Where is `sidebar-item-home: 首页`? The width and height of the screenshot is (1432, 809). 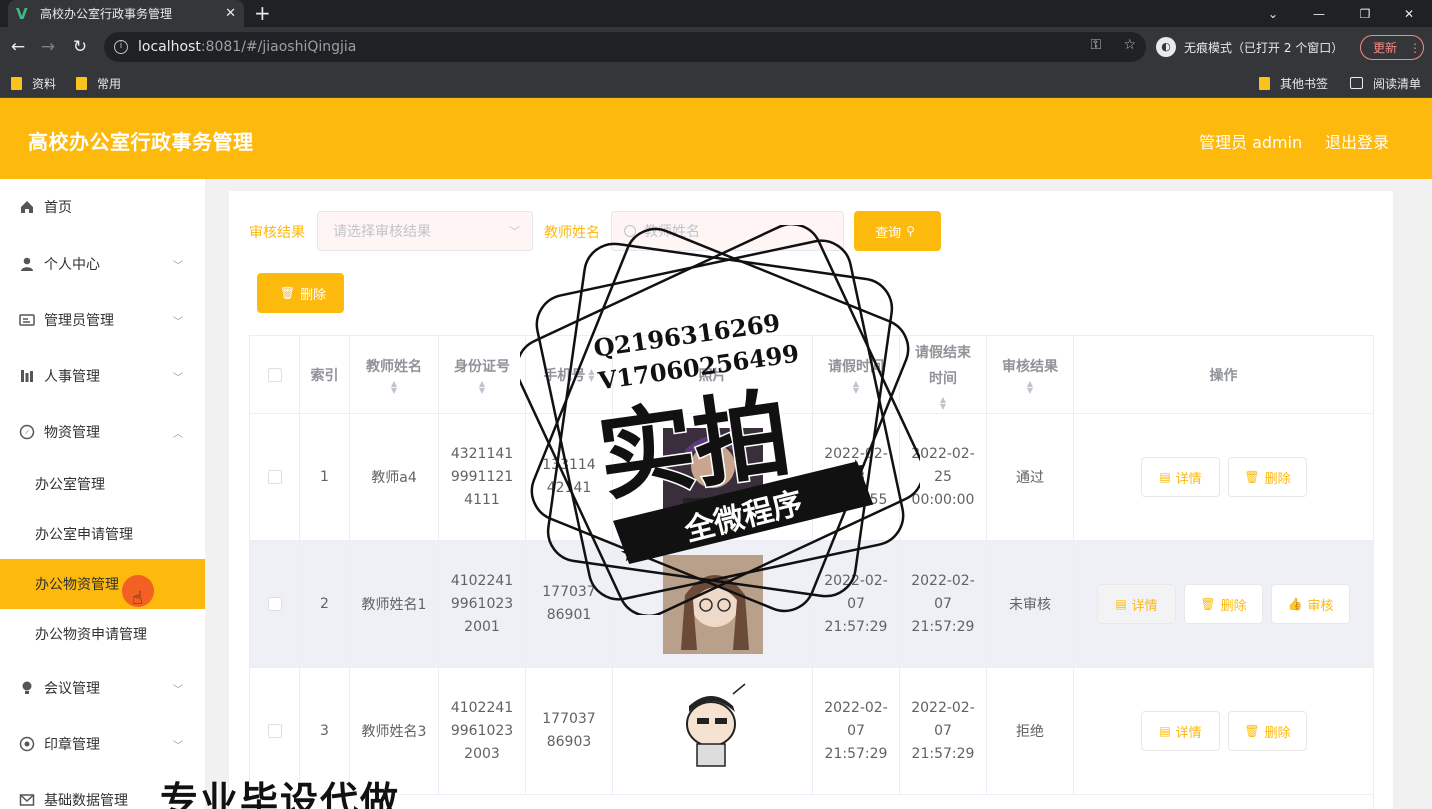 sidebar-item-home: 首页 is located at coordinates (102, 207).